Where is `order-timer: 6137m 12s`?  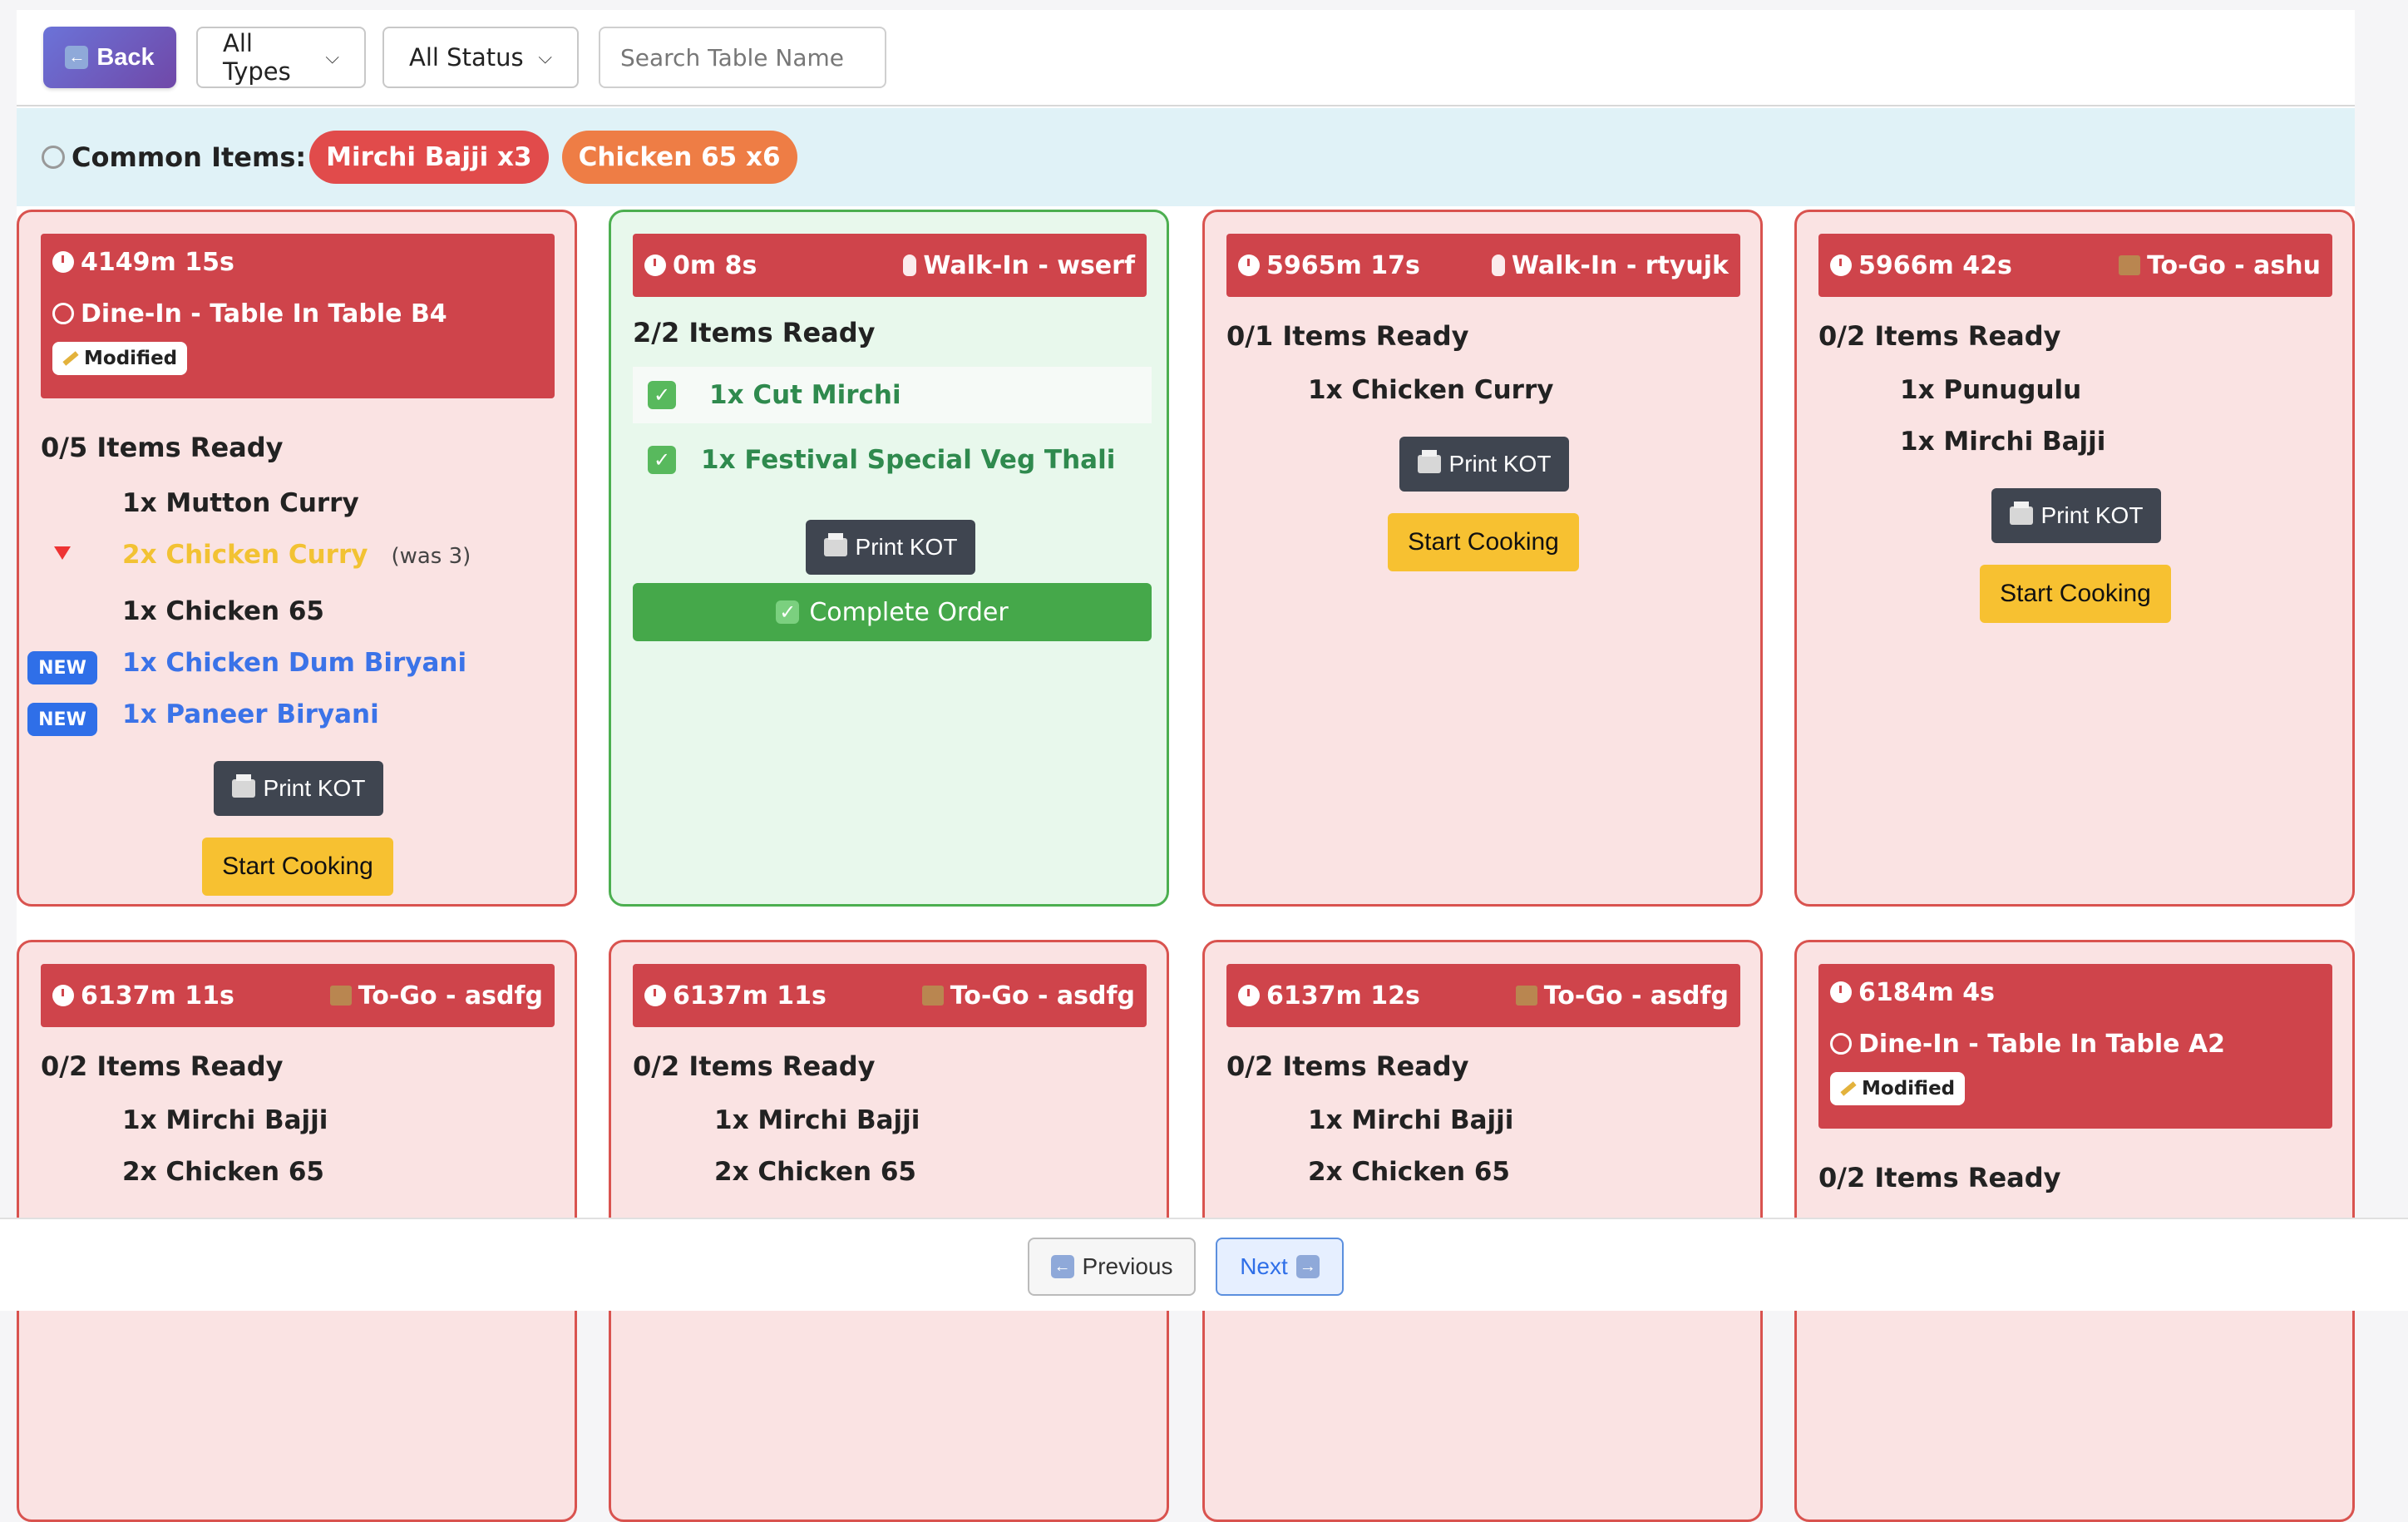
order-timer: 6137m 12s is located at coordinates (1343, 996).